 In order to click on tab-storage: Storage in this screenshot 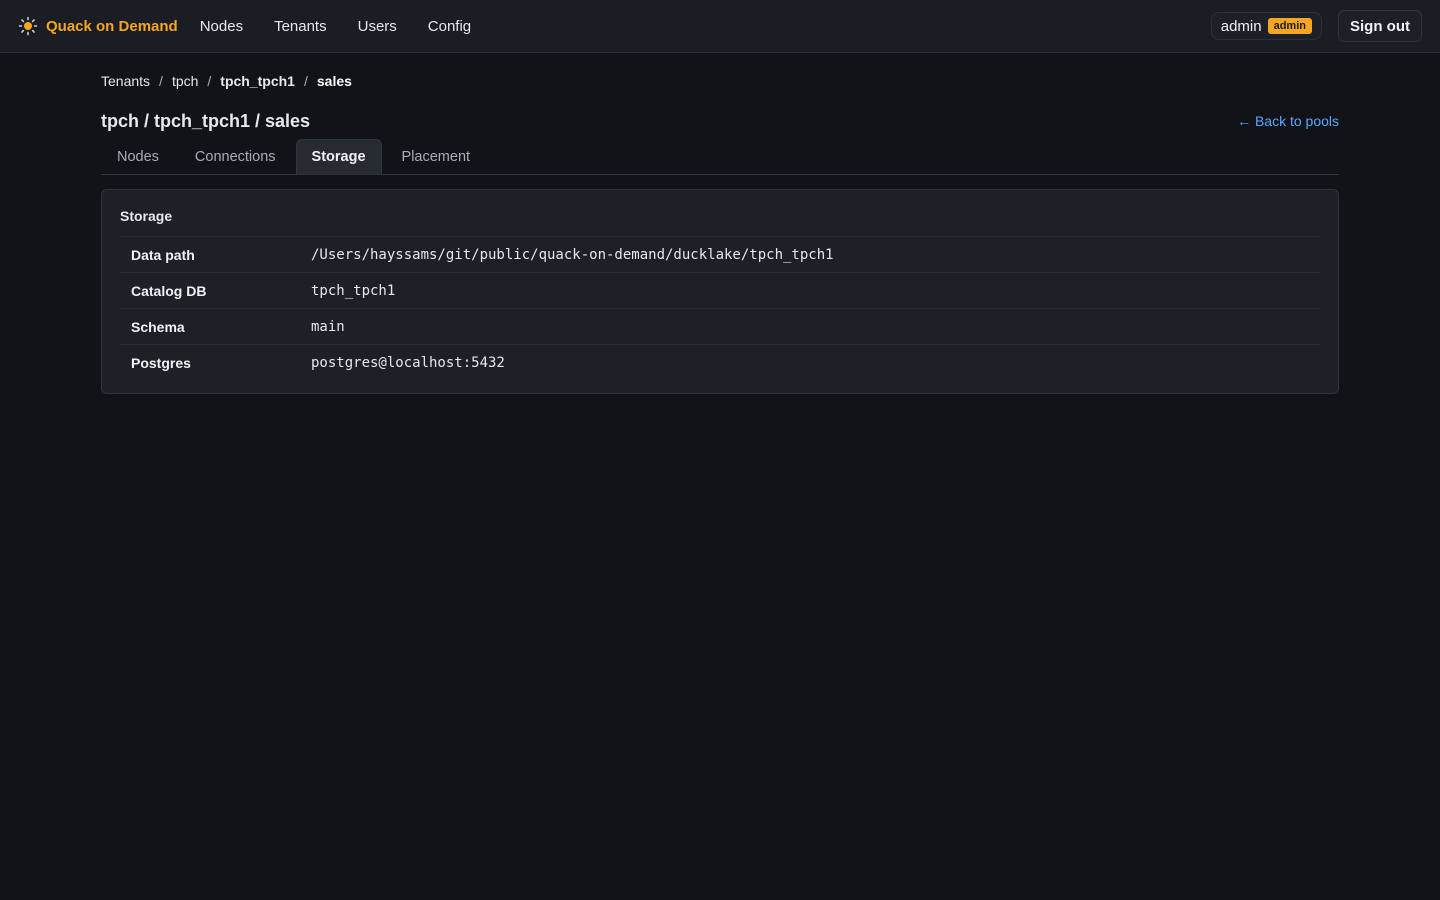, I will do `click(338, 156)`.